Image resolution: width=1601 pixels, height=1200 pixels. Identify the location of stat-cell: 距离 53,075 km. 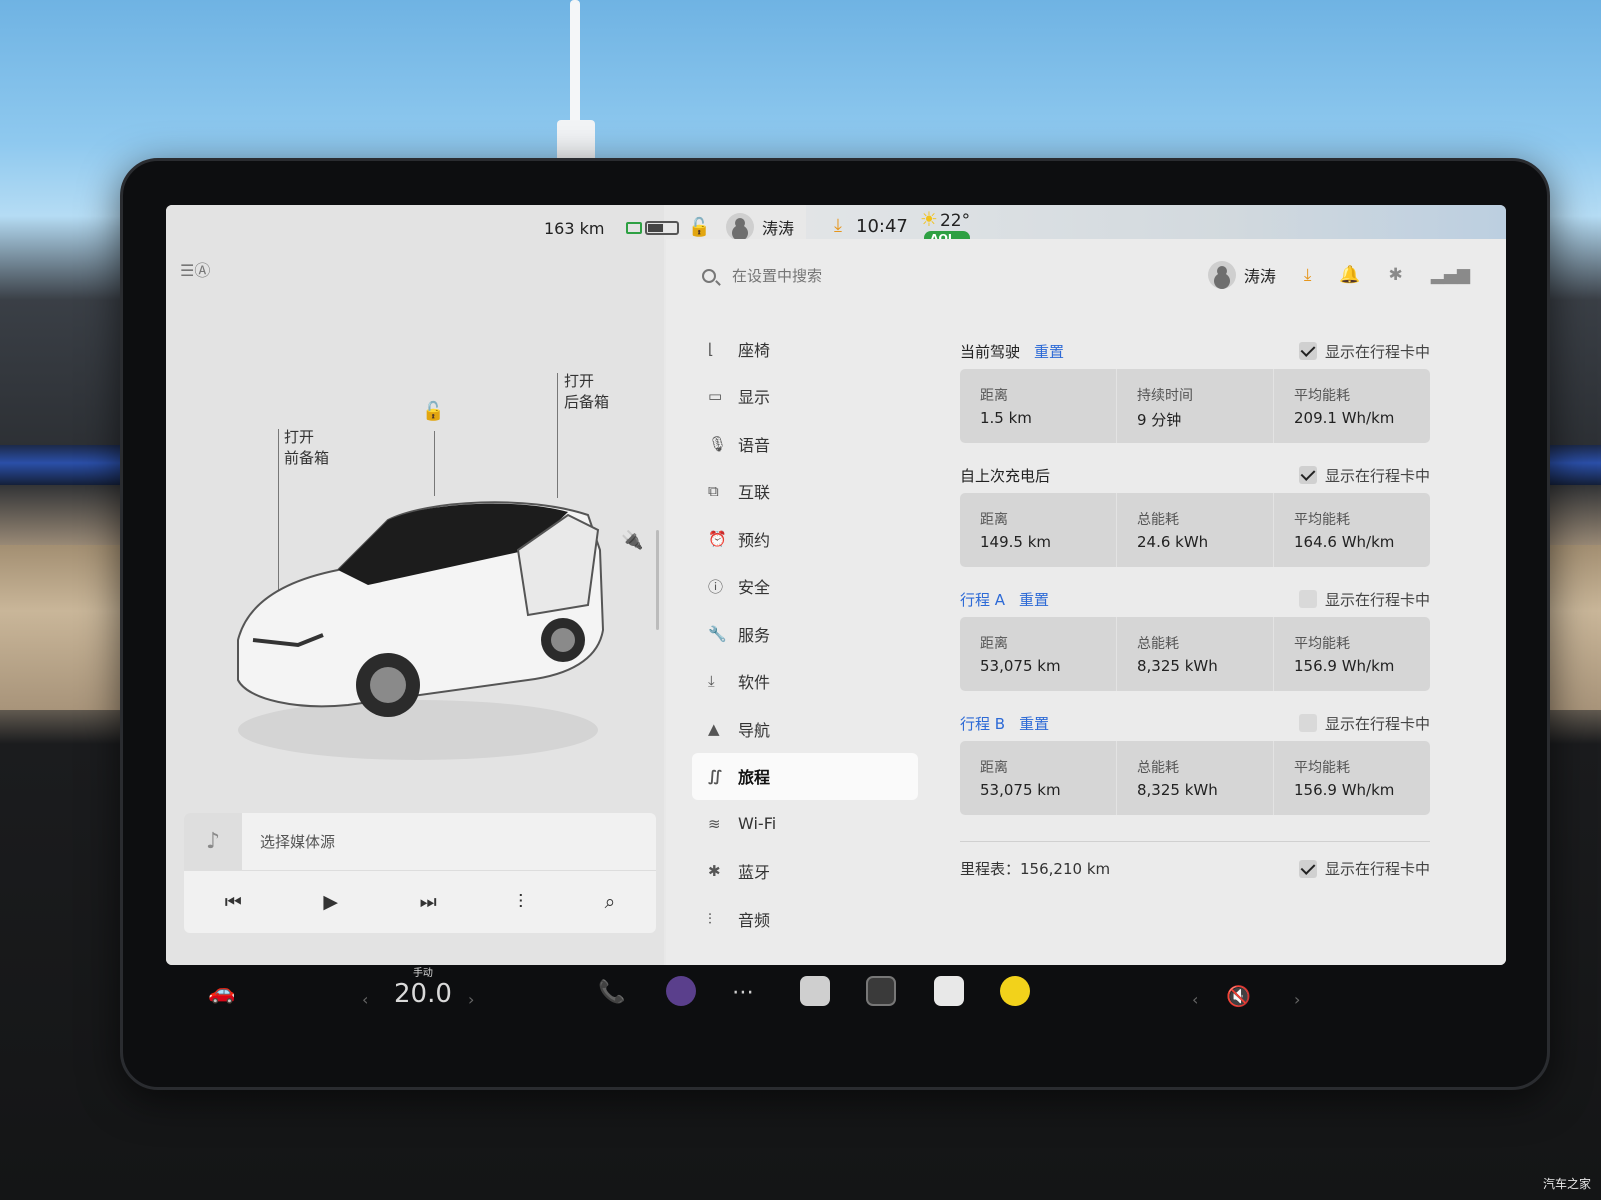
(1038, 778).